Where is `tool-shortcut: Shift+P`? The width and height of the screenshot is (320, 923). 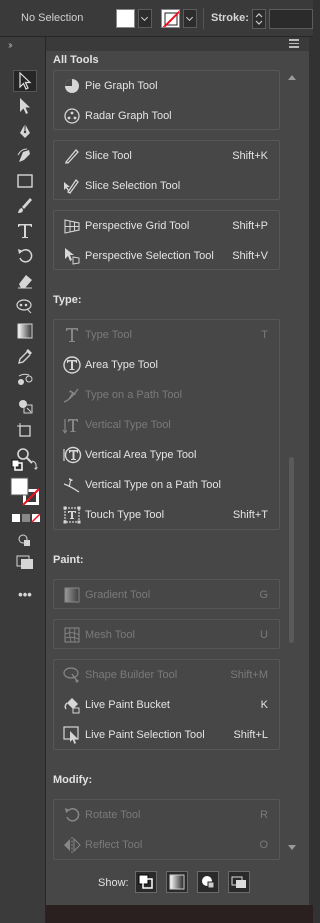
tool-shortcut: Shift+P is located at coordinates (250, 226).